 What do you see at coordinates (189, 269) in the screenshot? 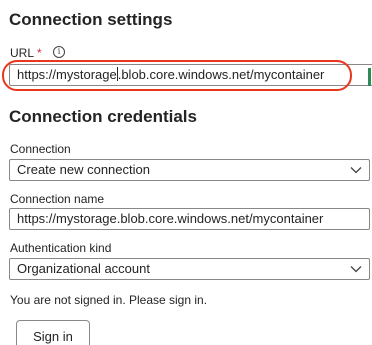
I see `authentication-kind-select: Organizational account` at bounding box center [189, 269].